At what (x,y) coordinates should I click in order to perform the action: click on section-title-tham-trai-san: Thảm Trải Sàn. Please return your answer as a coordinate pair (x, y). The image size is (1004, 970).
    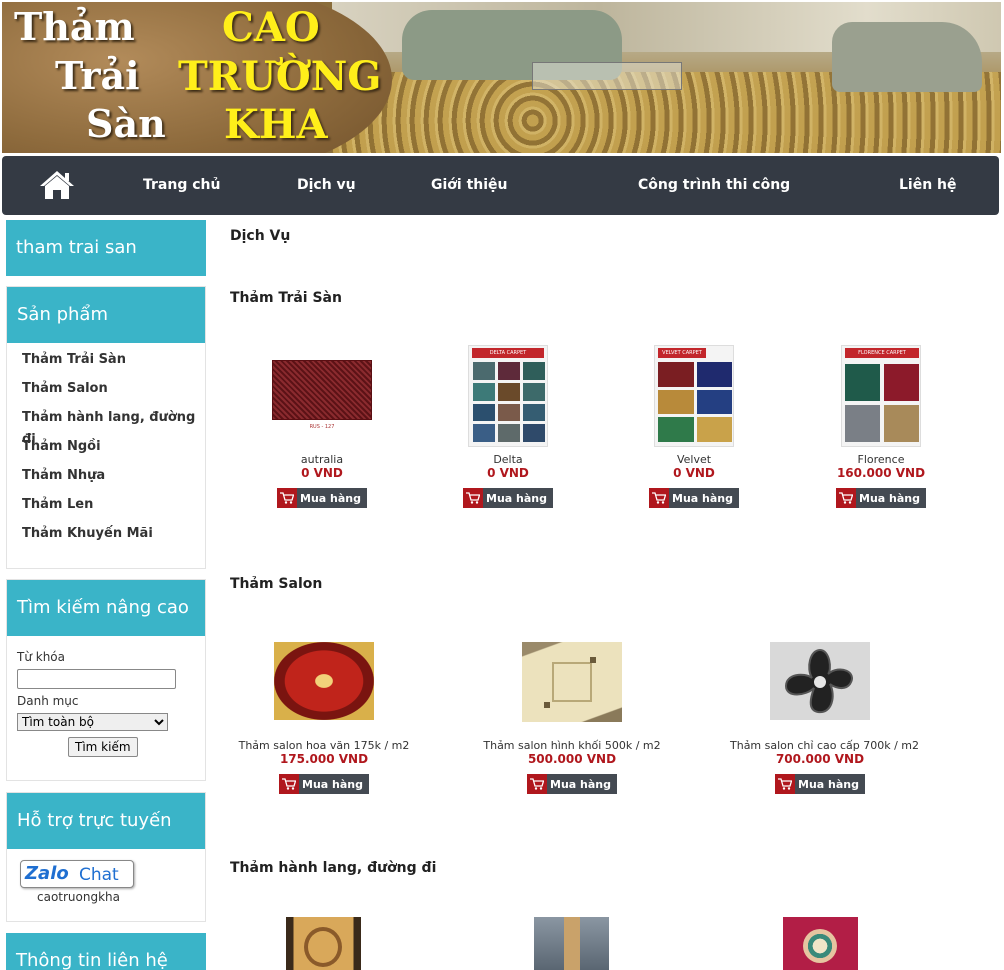
    Looking at the image, I should click on (286, 298).